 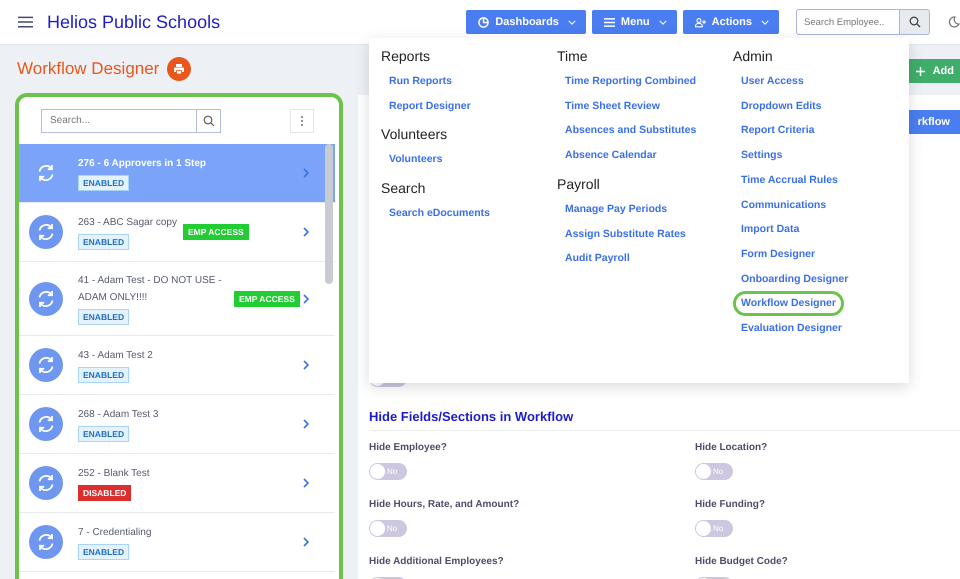 I want to click on menu-link: Audit Payroll, so click(x=597, y=258).